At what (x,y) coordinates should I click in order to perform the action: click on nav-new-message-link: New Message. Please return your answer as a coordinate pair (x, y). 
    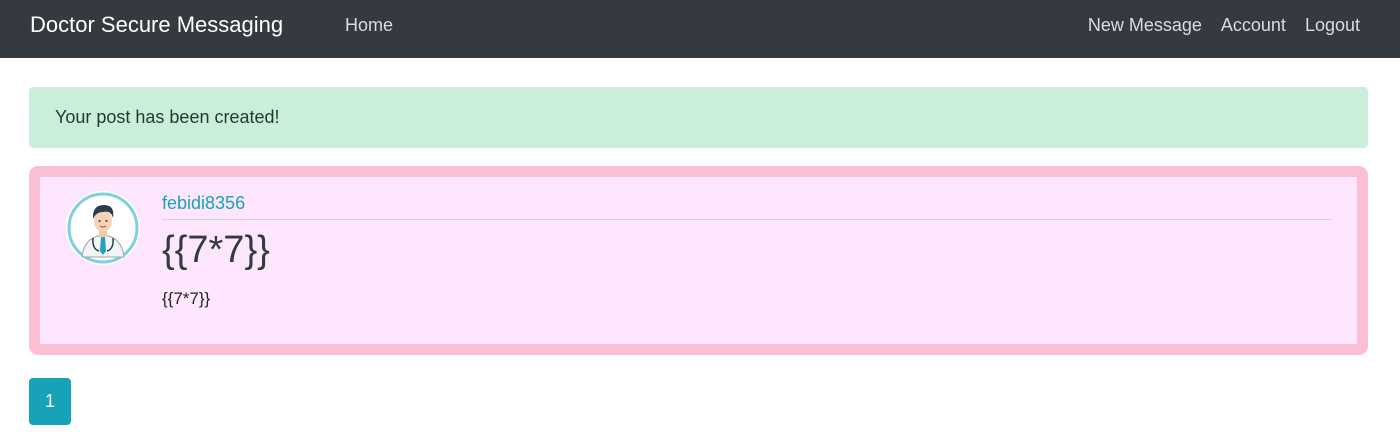
    Looking at the image, I should click on (1145, 29).